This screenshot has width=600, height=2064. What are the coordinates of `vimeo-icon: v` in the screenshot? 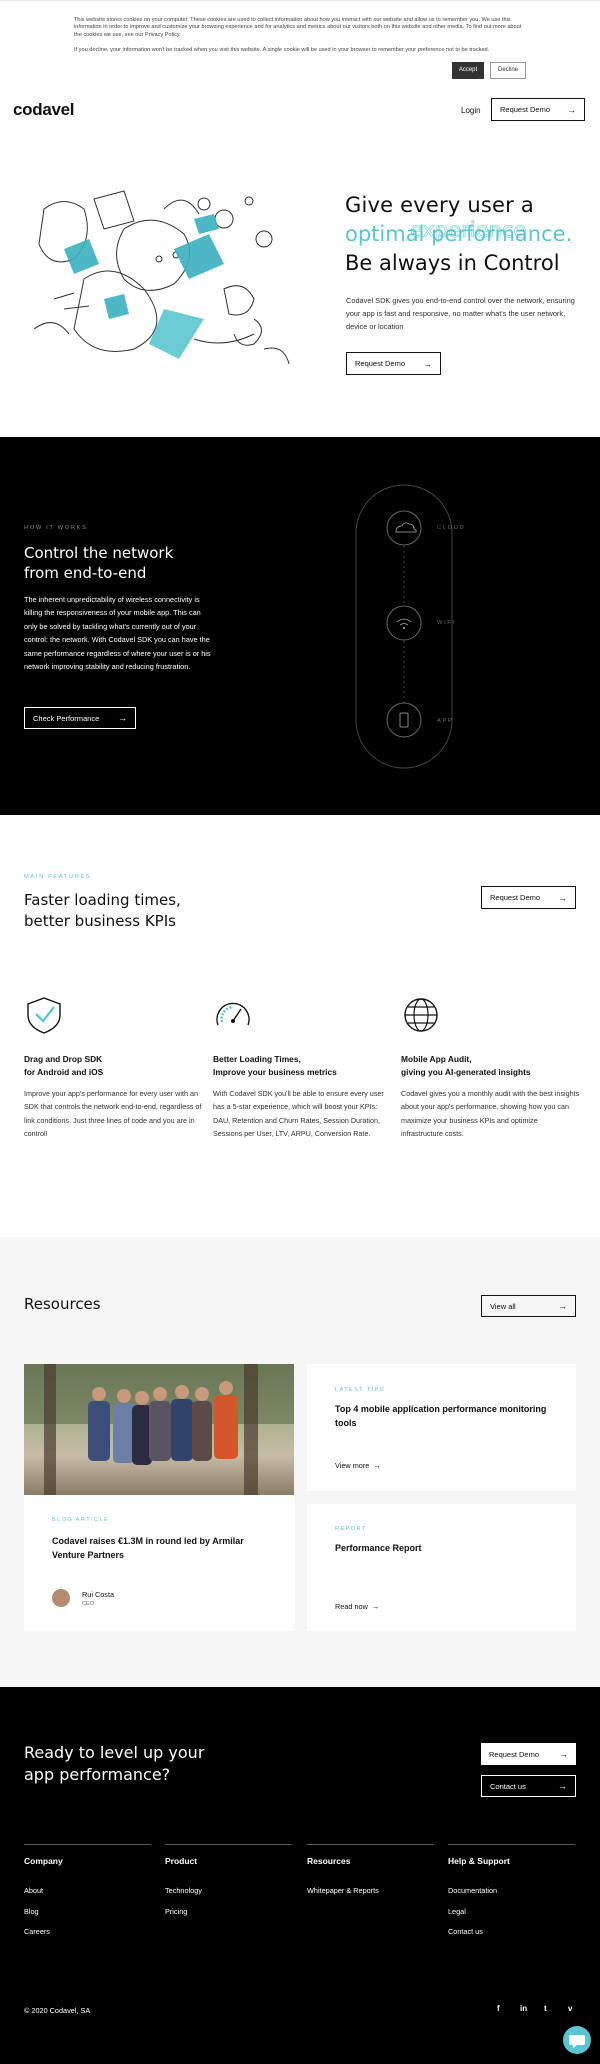 It's located at (570, 2008).